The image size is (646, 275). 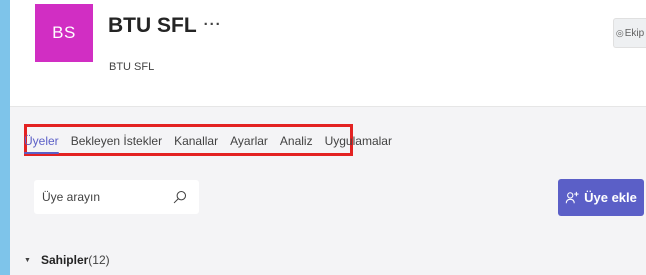 What do you see at coordinates (99, 260) in the screenshot?
I see `owners-count: (12)` at bounding box center [99, 260].